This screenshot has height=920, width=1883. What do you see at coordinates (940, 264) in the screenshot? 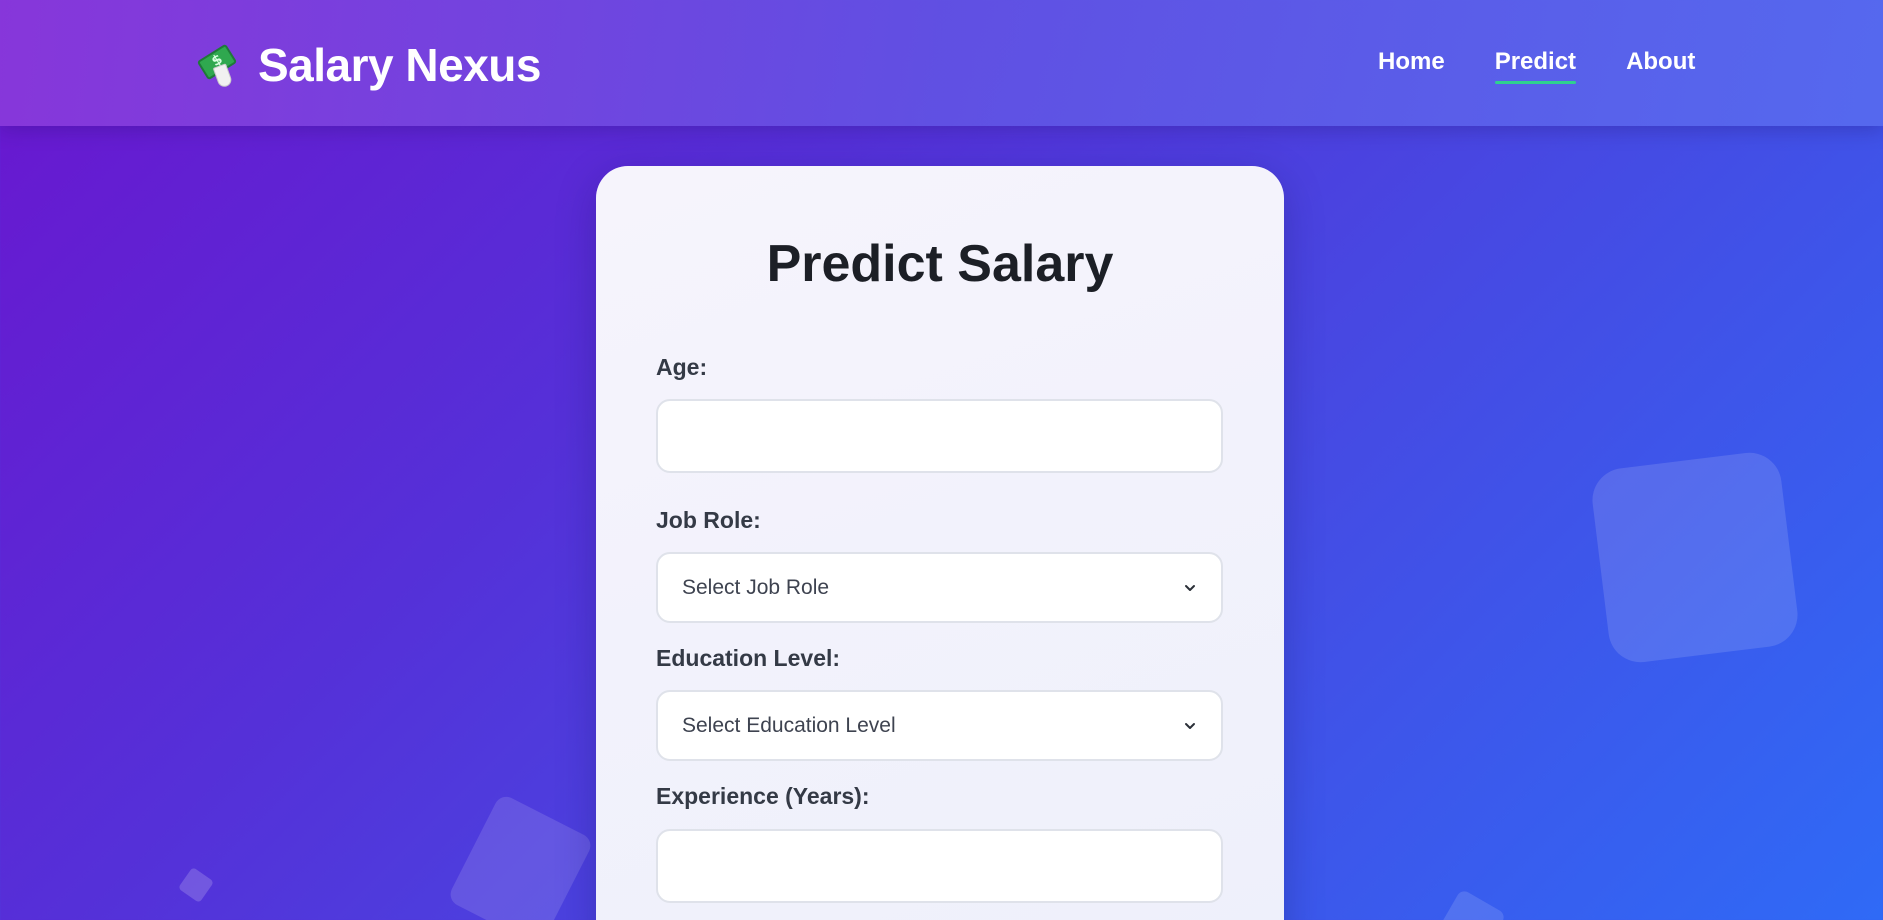
I see `page-title: Predict Salary` at bounding box center [940, 264].